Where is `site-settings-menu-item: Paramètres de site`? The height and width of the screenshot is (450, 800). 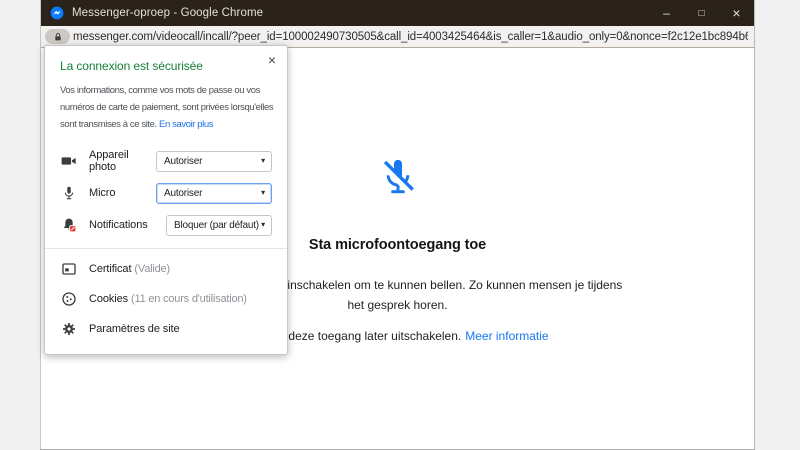
site-settings-menu-item: Paramètres de site is located at coordinates (166, 329).